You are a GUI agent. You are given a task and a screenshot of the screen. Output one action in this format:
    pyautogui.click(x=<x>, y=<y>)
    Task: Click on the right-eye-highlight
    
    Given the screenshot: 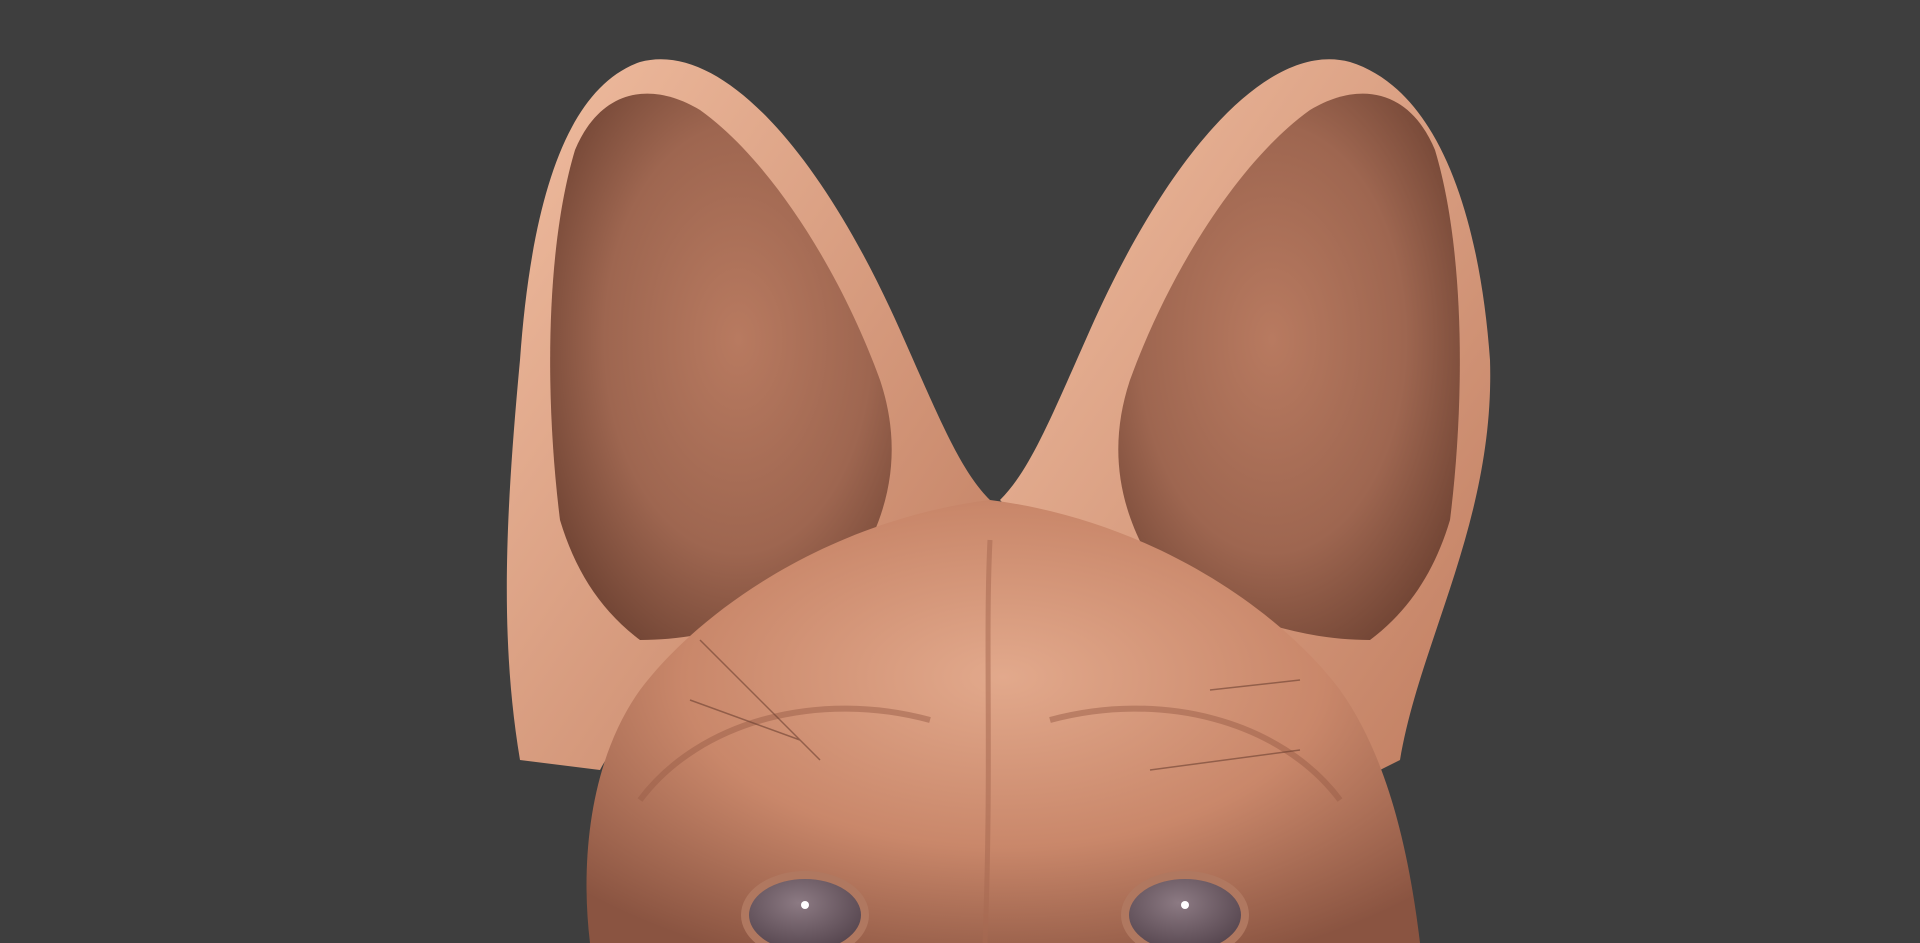 What is the action you would take?
    pyautogui.click(x=1185, y=905)
    